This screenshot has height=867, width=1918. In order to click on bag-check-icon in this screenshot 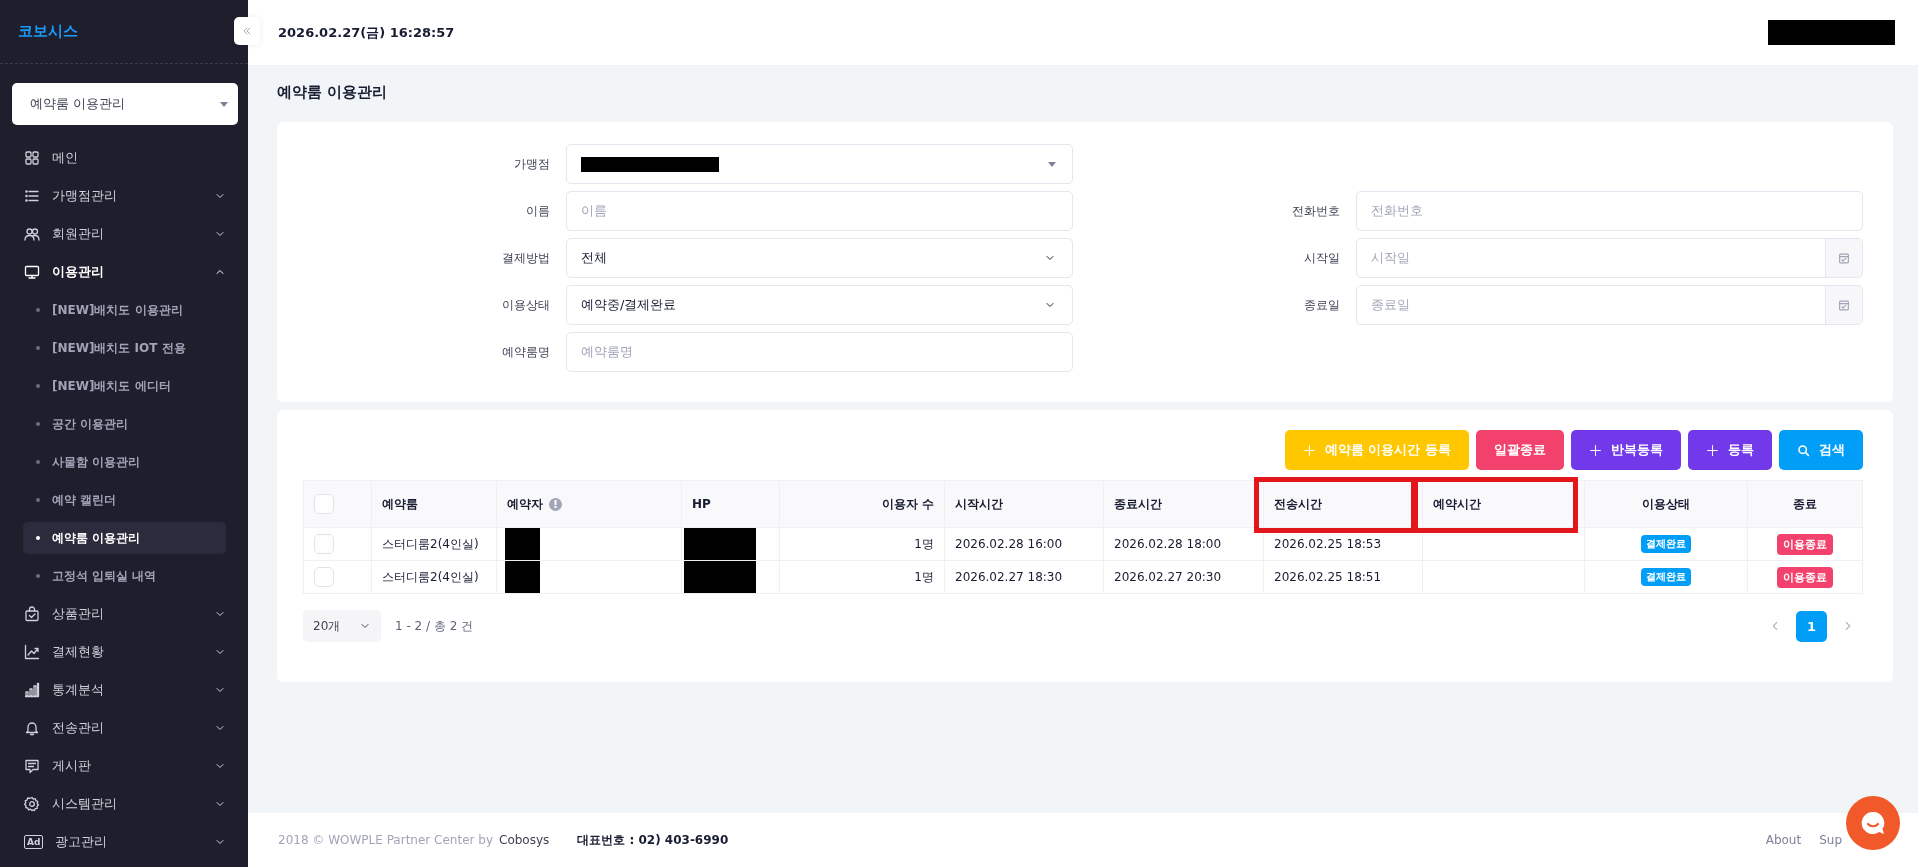, I will do `click(32, 614)`.